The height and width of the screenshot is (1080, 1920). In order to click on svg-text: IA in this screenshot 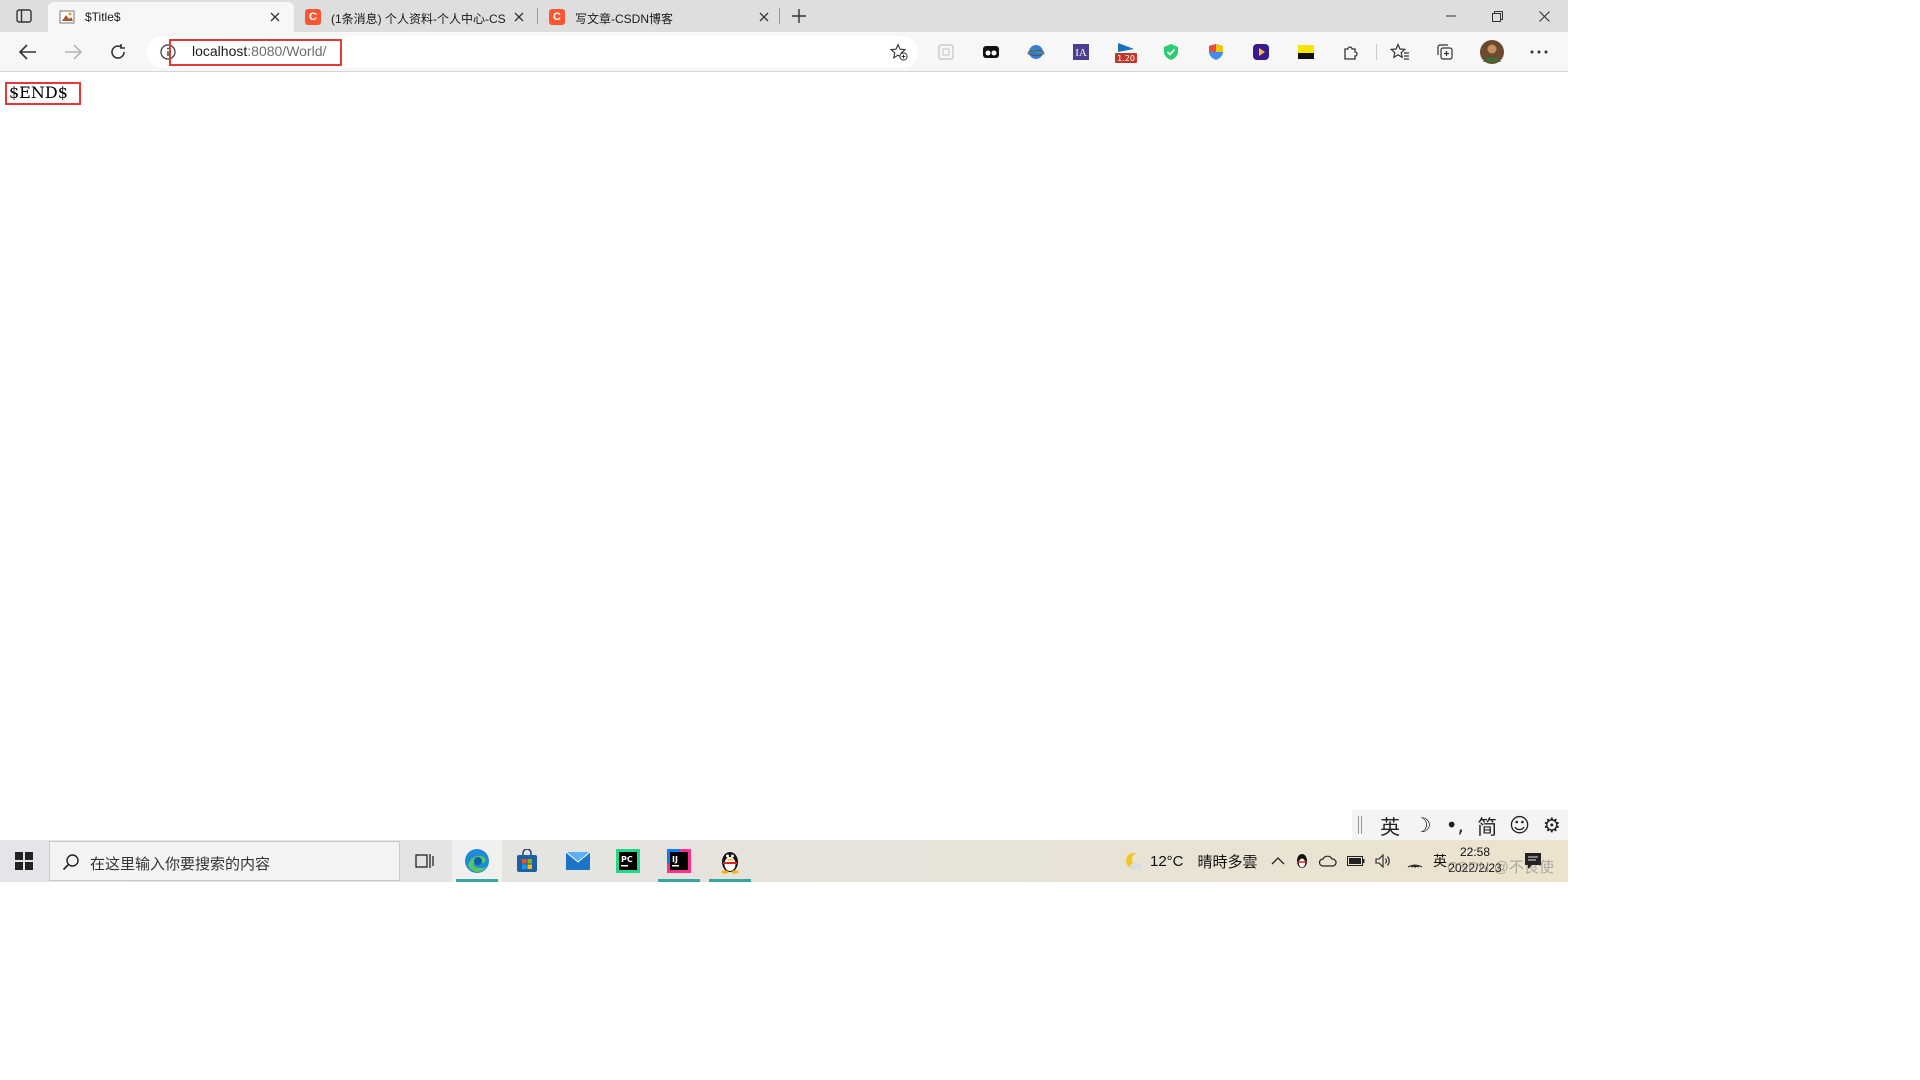, I will do `click(1081, 53)`.